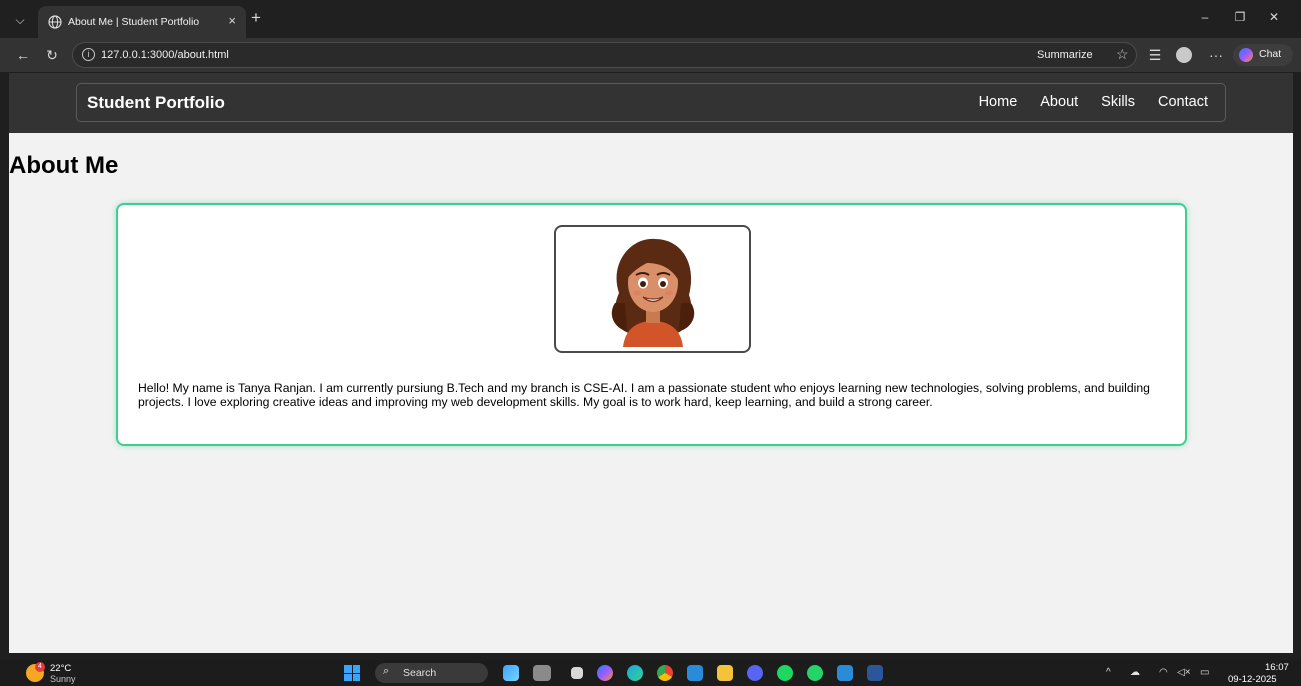  I want to click on wifi-icon: ◠, so click(1163, 672).